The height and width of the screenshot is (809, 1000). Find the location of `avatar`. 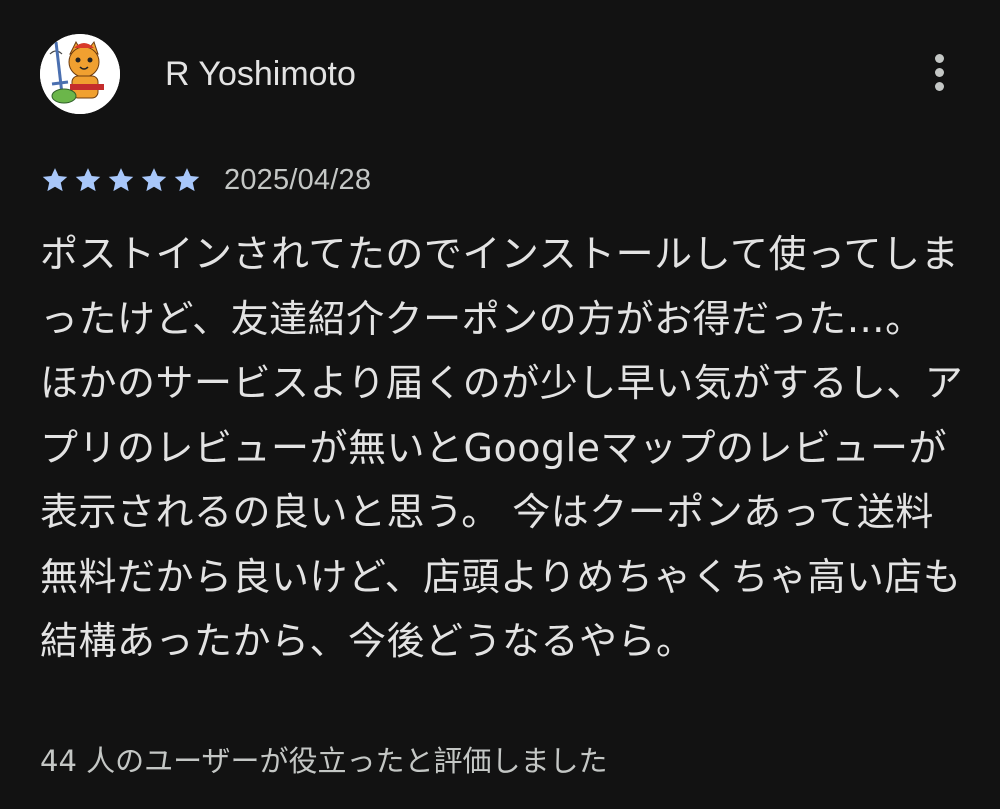

avatar is located at coordinates (80, 74).